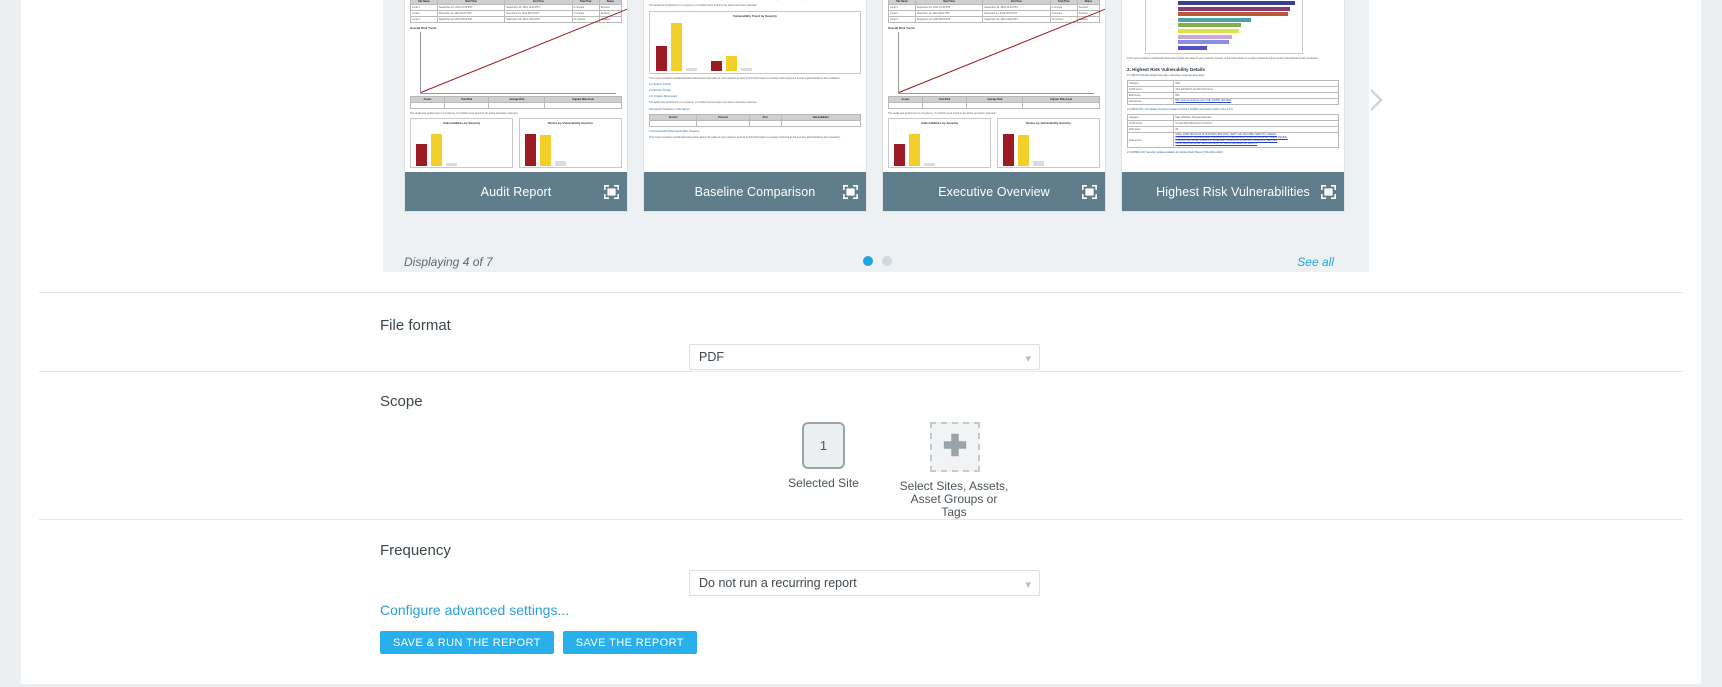 The width and height of the screenshot is (1722, 687). What do you see at coordinates (401, 401) in the screenshot?
I see `scope-label: Scope` at bounding box center [401, 401].